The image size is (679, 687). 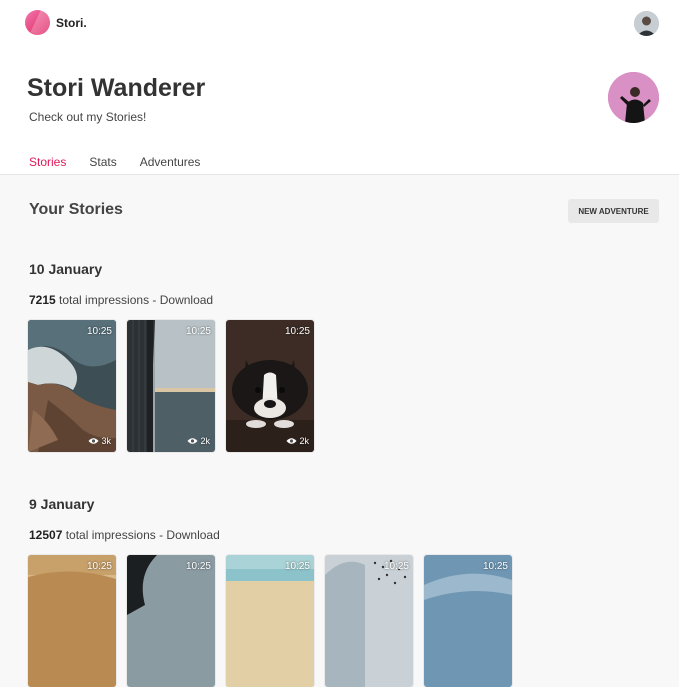 What do you see at coordinates (37, 22) in the screenshot?
I see `logo-icon` at bounding box center [37, 22].